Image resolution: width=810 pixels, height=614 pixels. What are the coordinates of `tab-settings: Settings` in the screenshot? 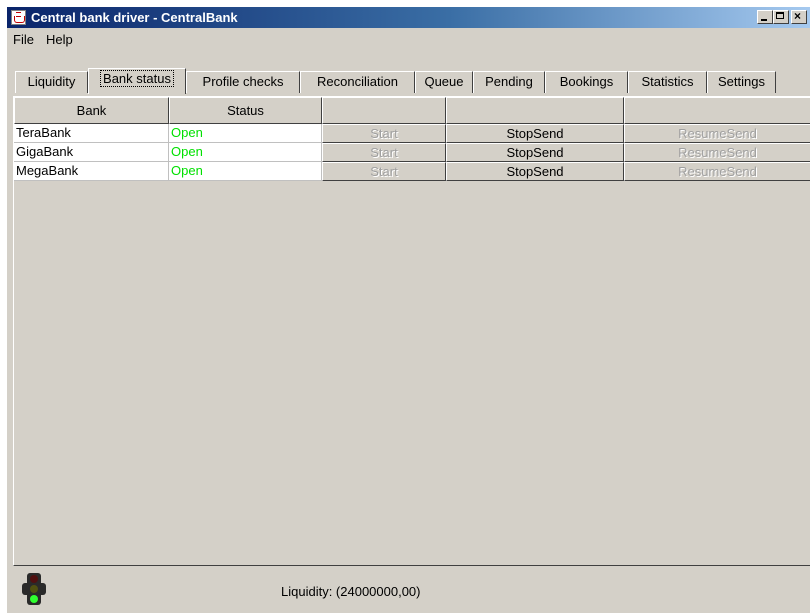 It's located at (741, 82).